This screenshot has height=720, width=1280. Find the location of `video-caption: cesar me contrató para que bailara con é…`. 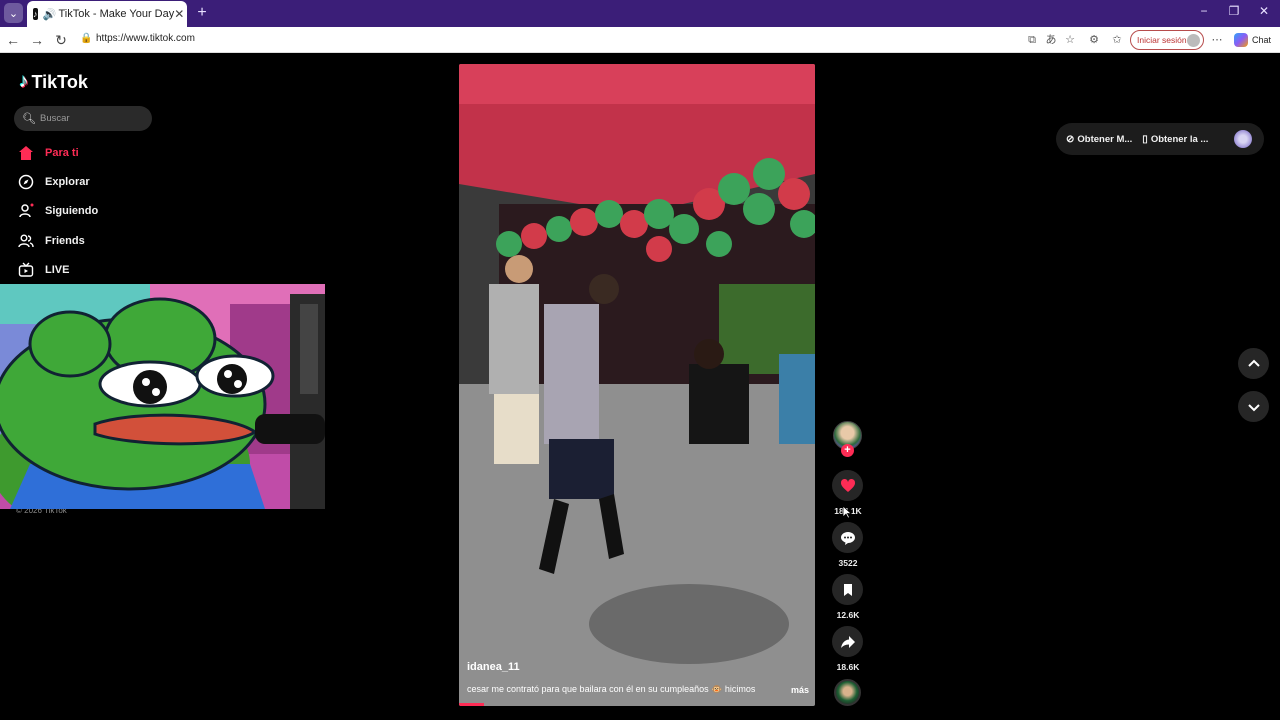

video-caption: cesar me contrató para que bailara con é… is located at coordinates (611, 689).